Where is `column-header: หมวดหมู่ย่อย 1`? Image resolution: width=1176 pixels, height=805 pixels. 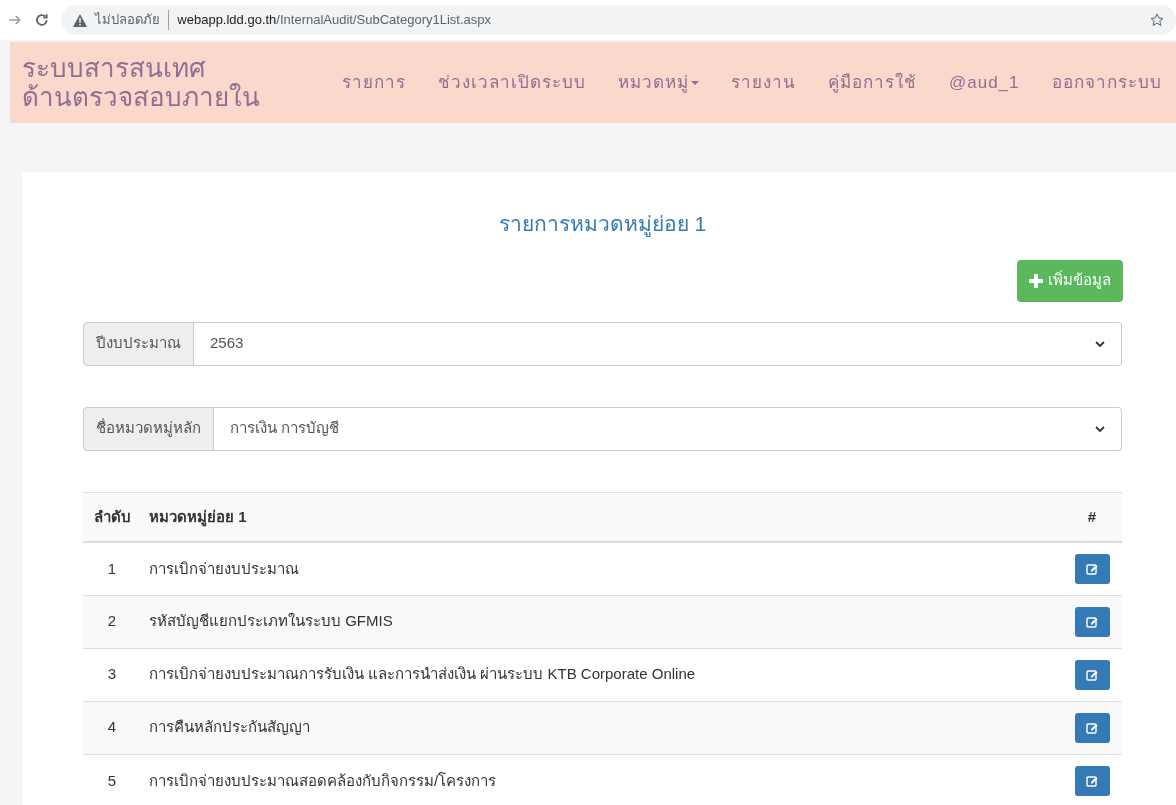
column-header: หมวดหมู่ย่อย 1 is located at coordinates (198, 516).